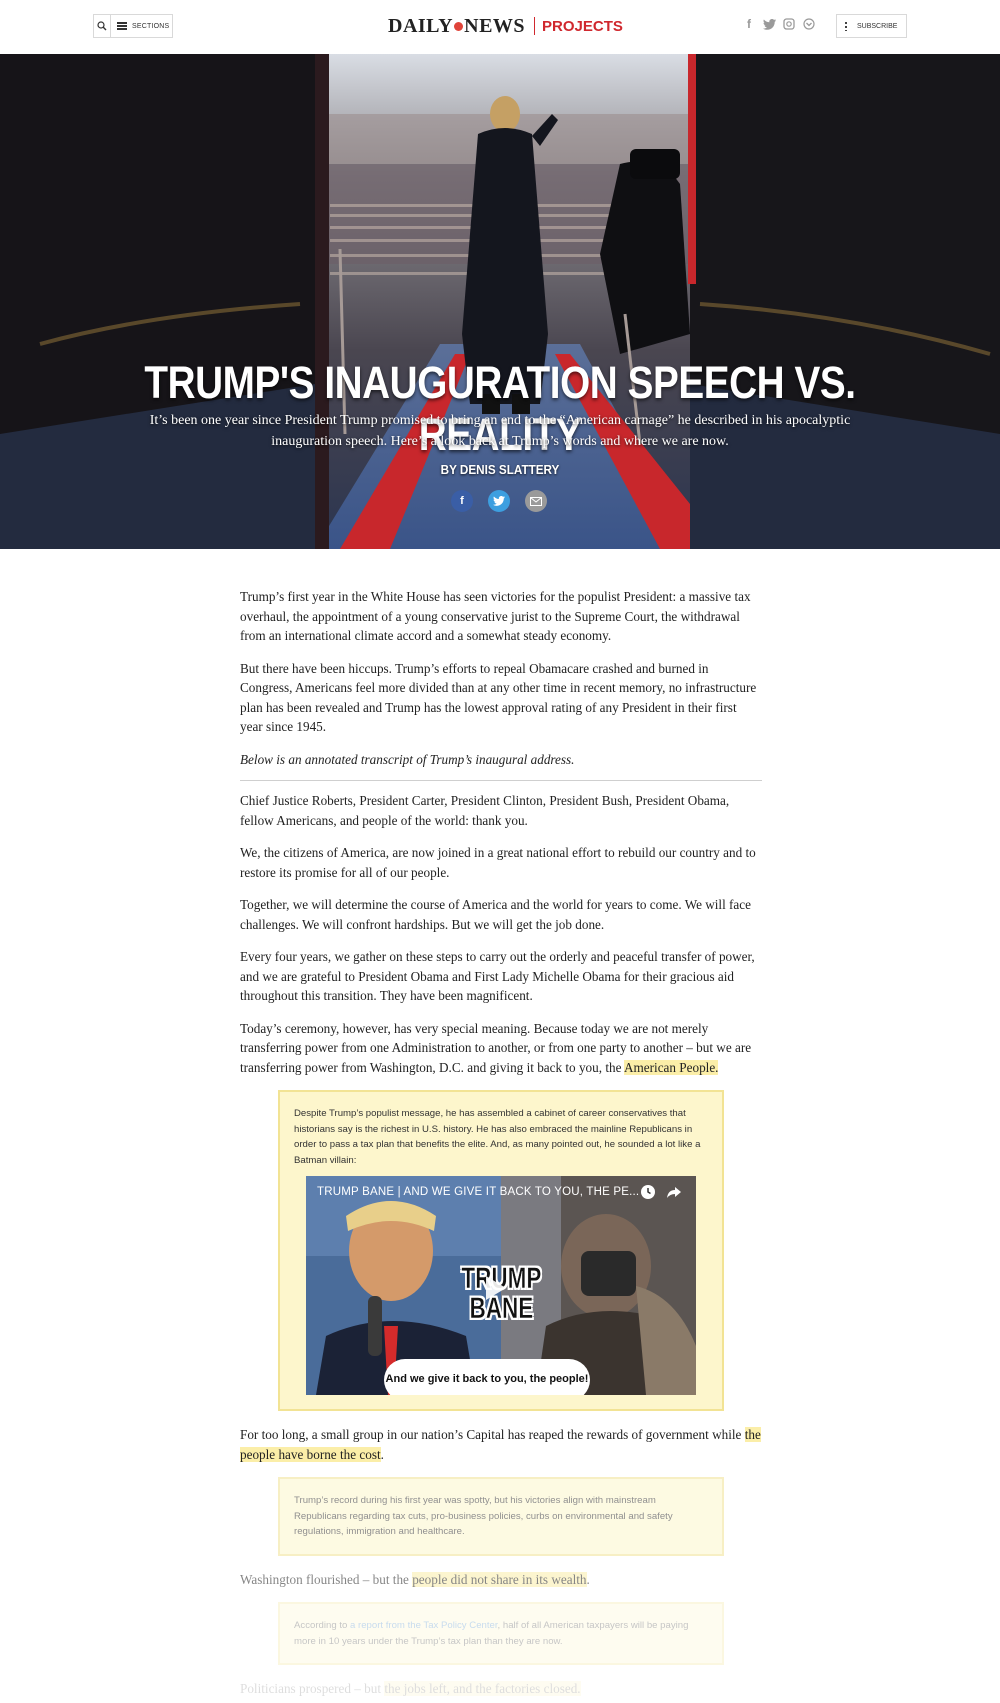 Image resolution: width=1000 pixels, height=1703 pixels. What do you see at coordinates (501, 780) in the screenshot?
I see `section-divider` at bounding box center [501, 780].